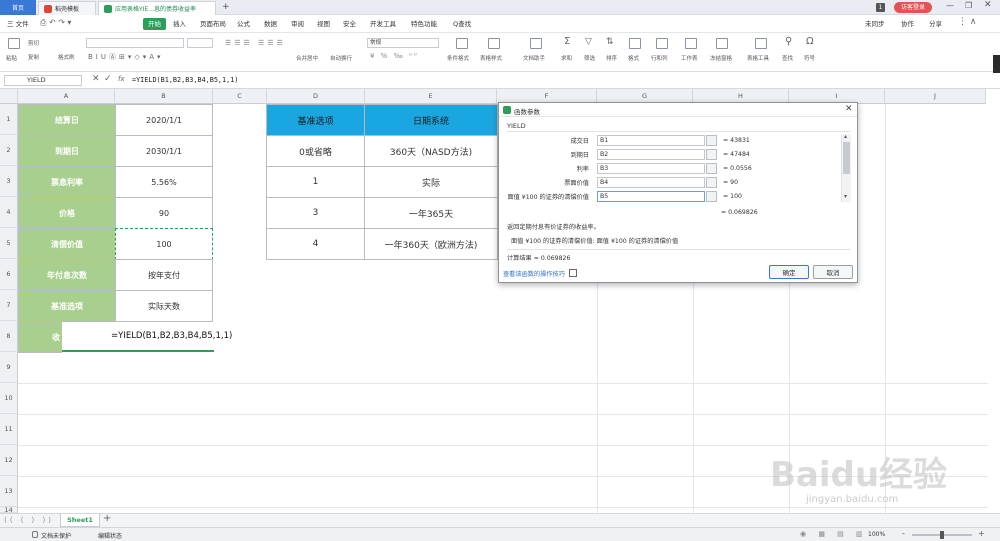  Describe the element at coordinates (164, 151) in the screenshot. I see `cell-b2: 2030/1/1` at that location.